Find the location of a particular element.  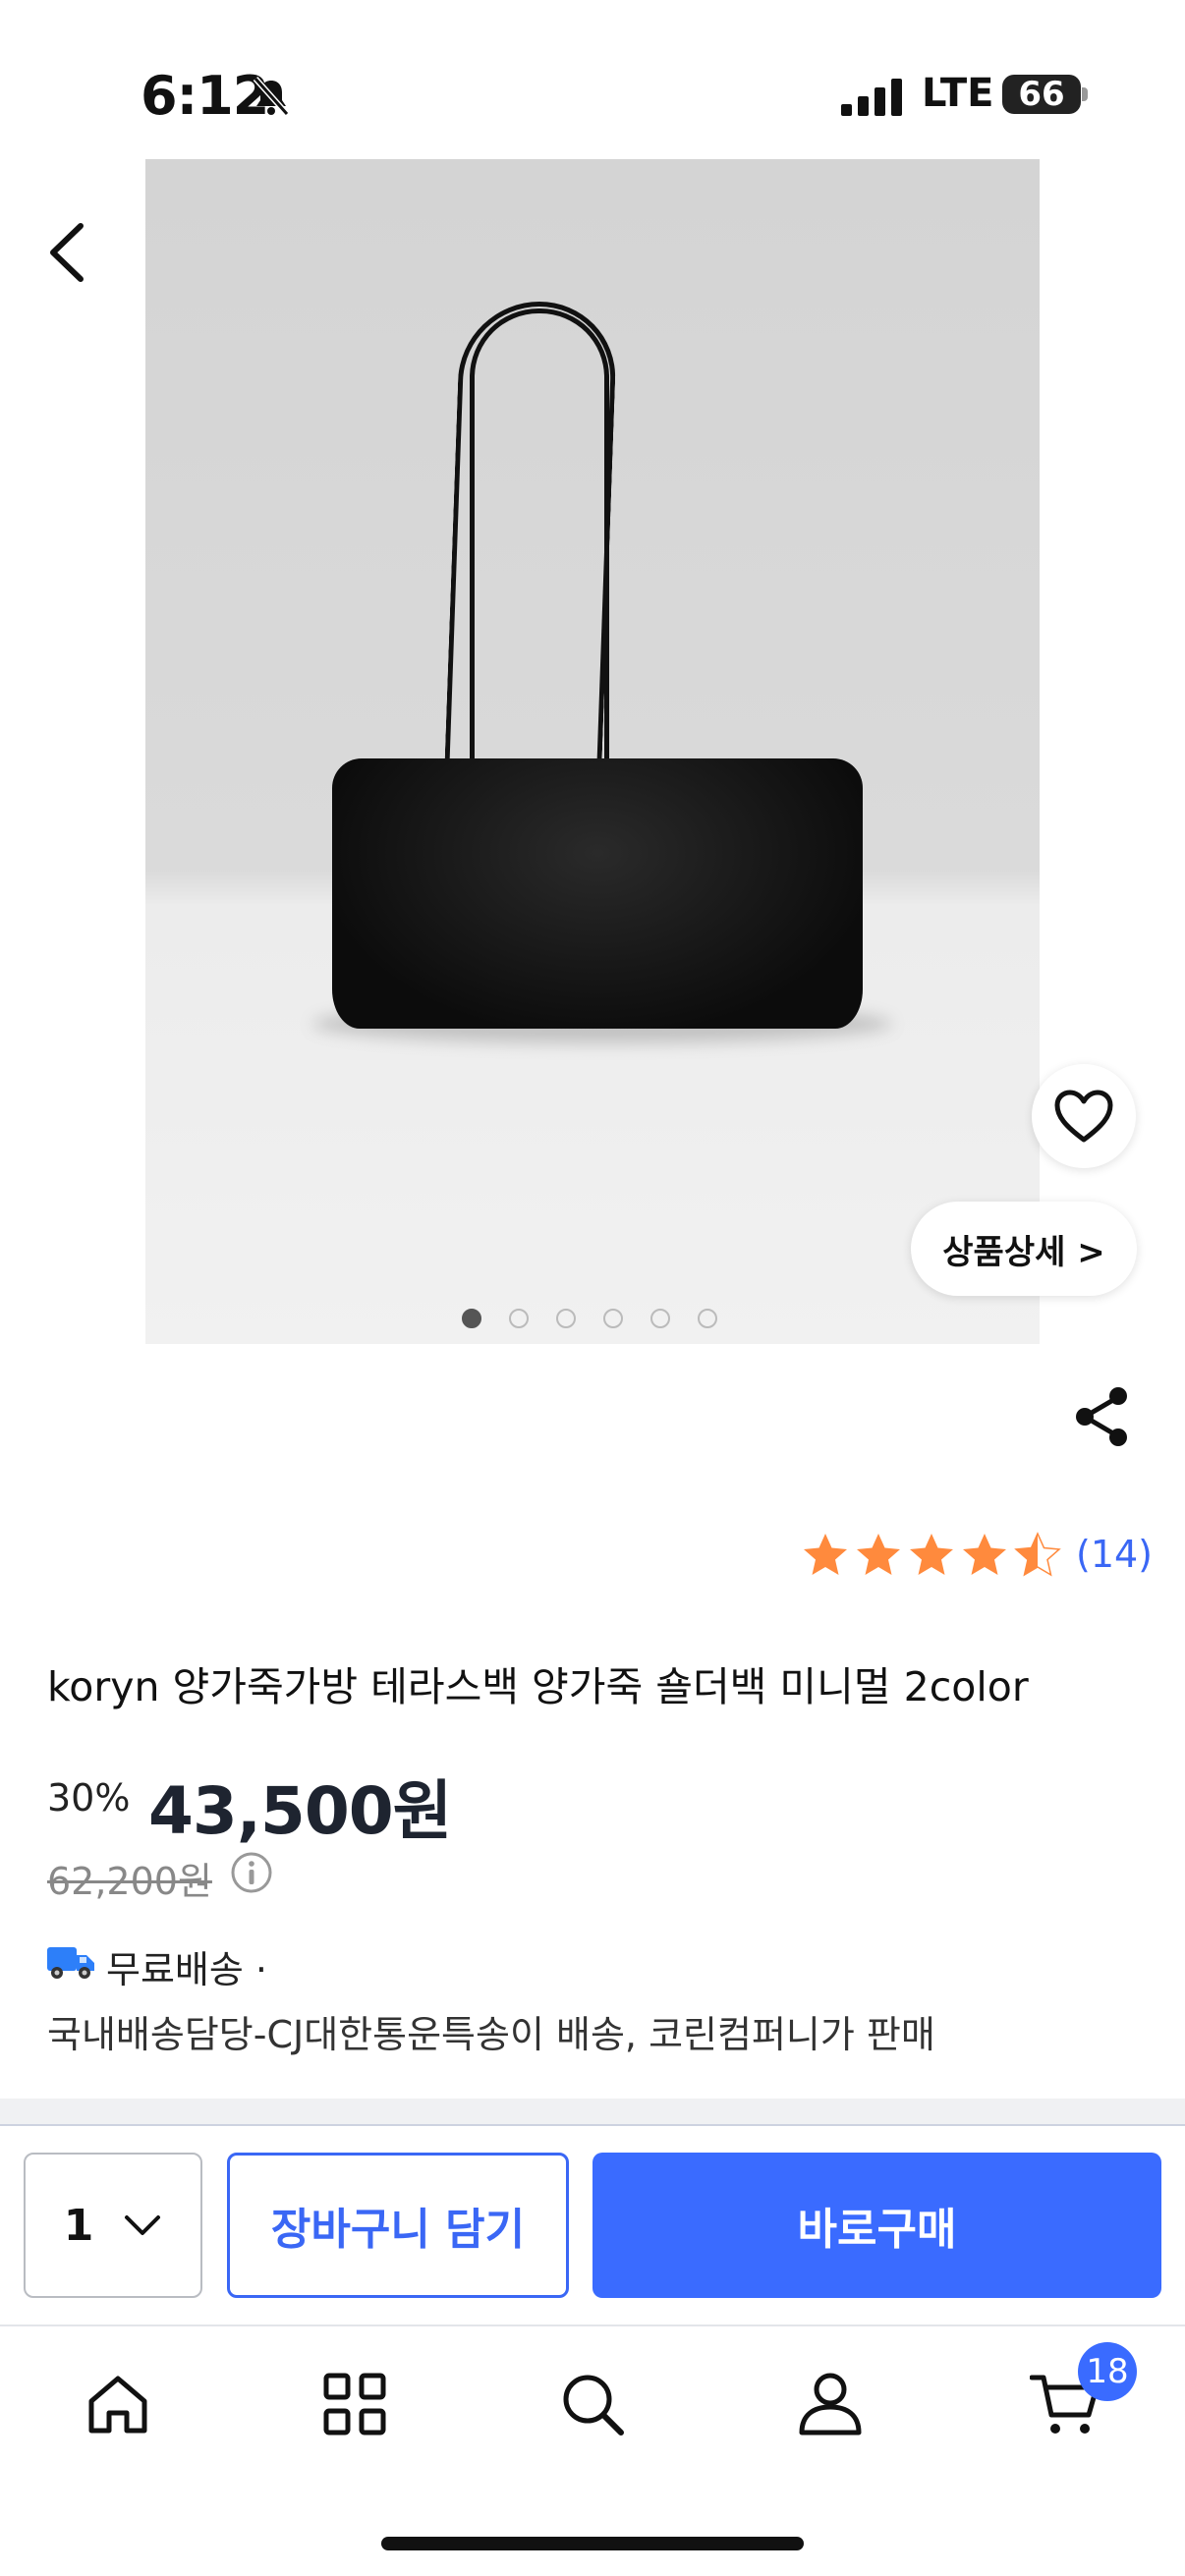

half-star-icon is located at coordinates (1038, 1554).